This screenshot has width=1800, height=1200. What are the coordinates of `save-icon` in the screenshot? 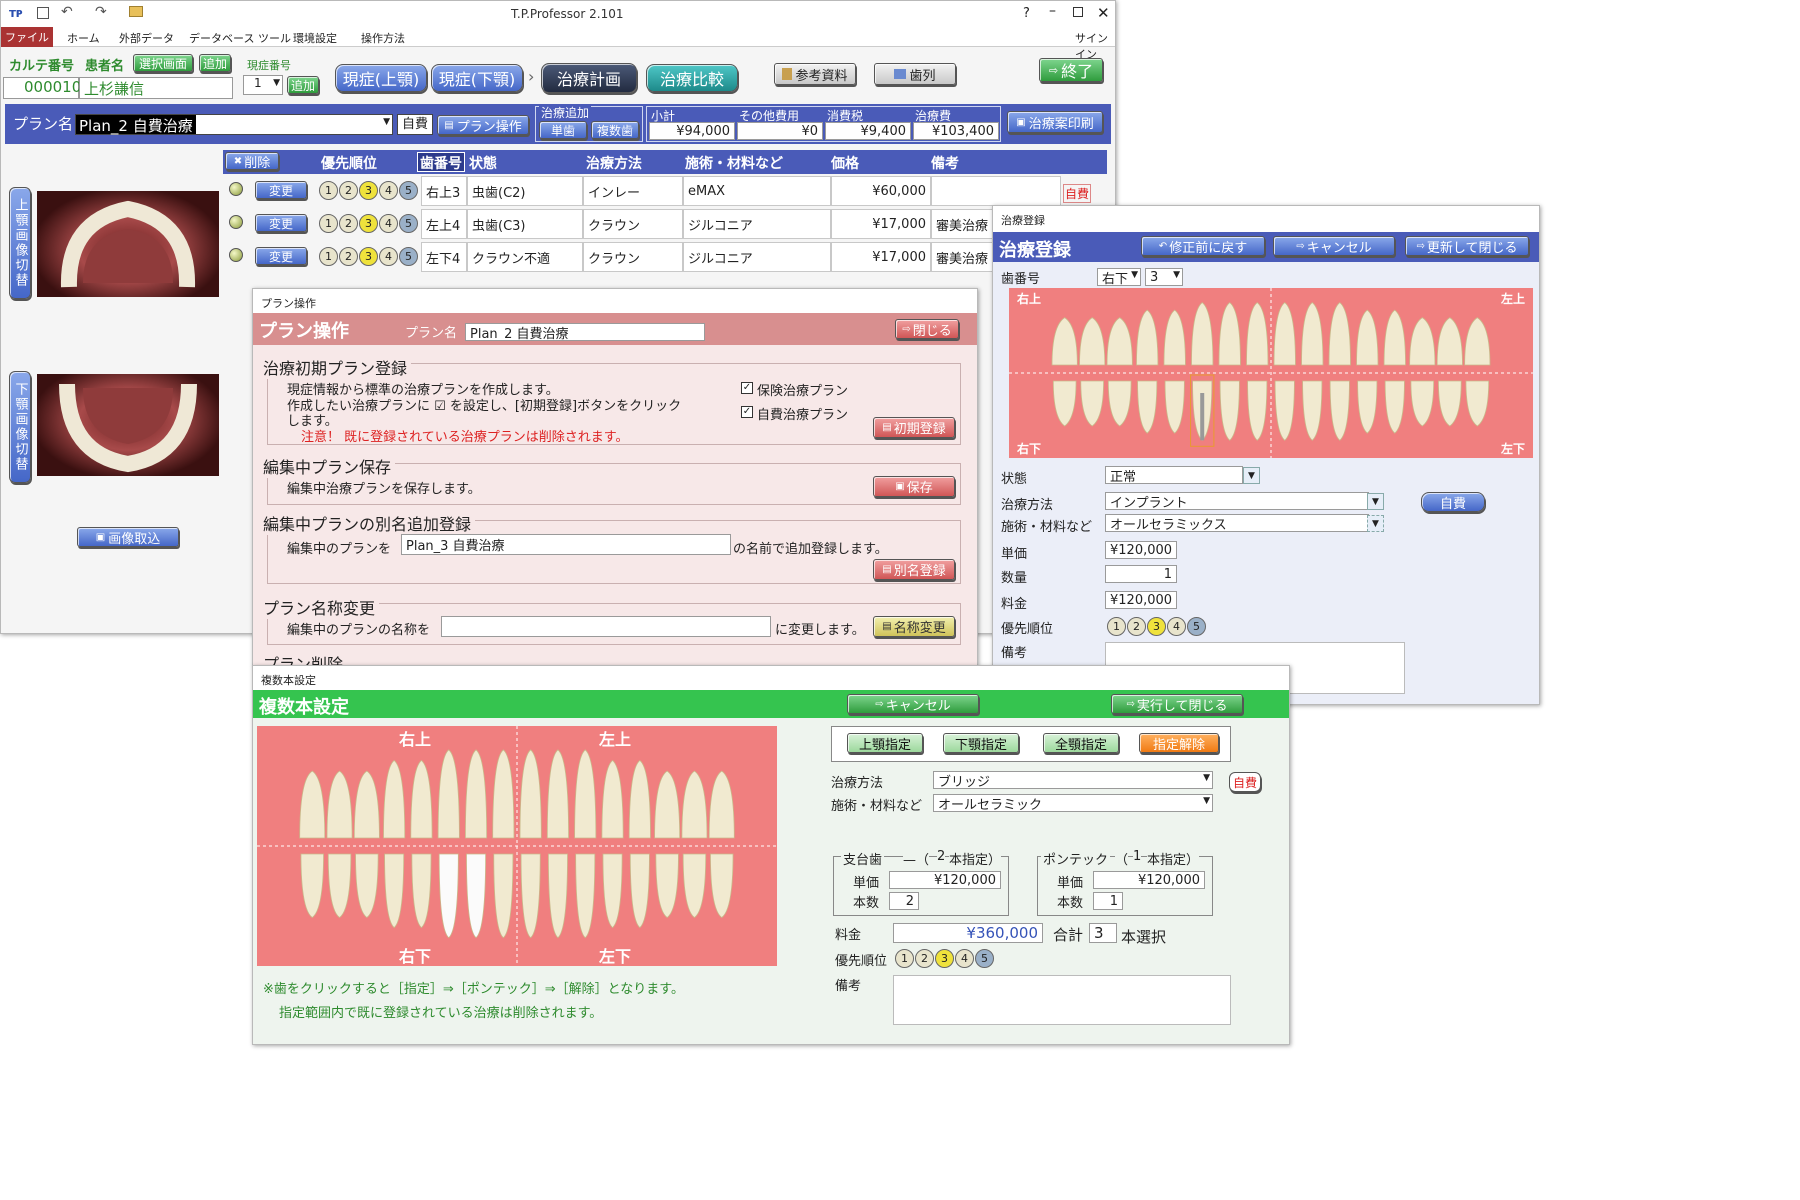 It's located at (43, 13).